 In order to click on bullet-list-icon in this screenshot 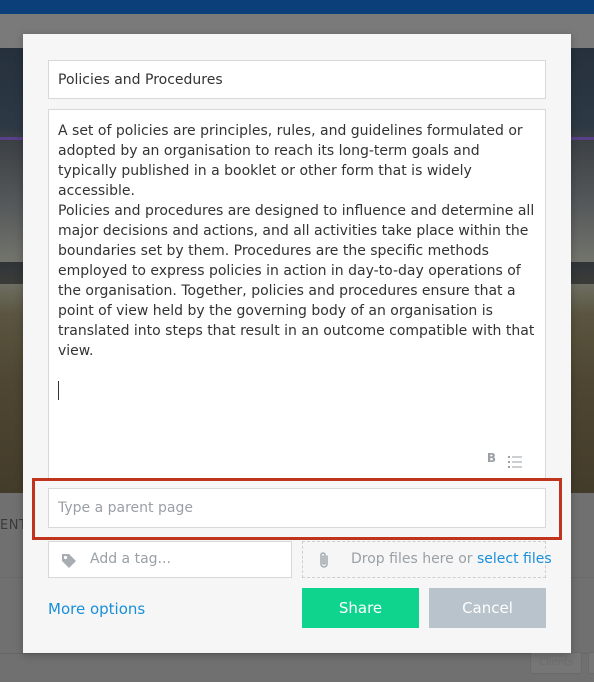, I will do `click(515, 460)`.